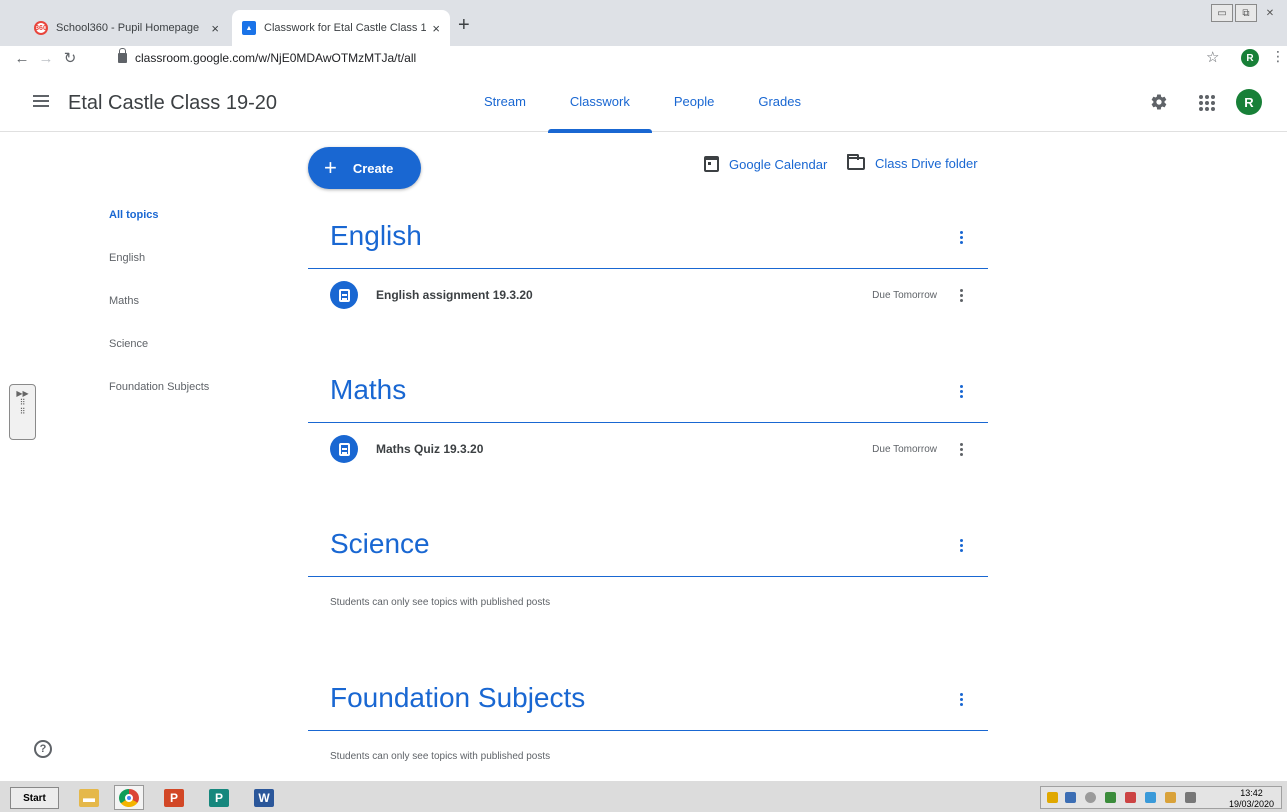  I want to click on tab-classwork: Classwork, so click(599, 101).